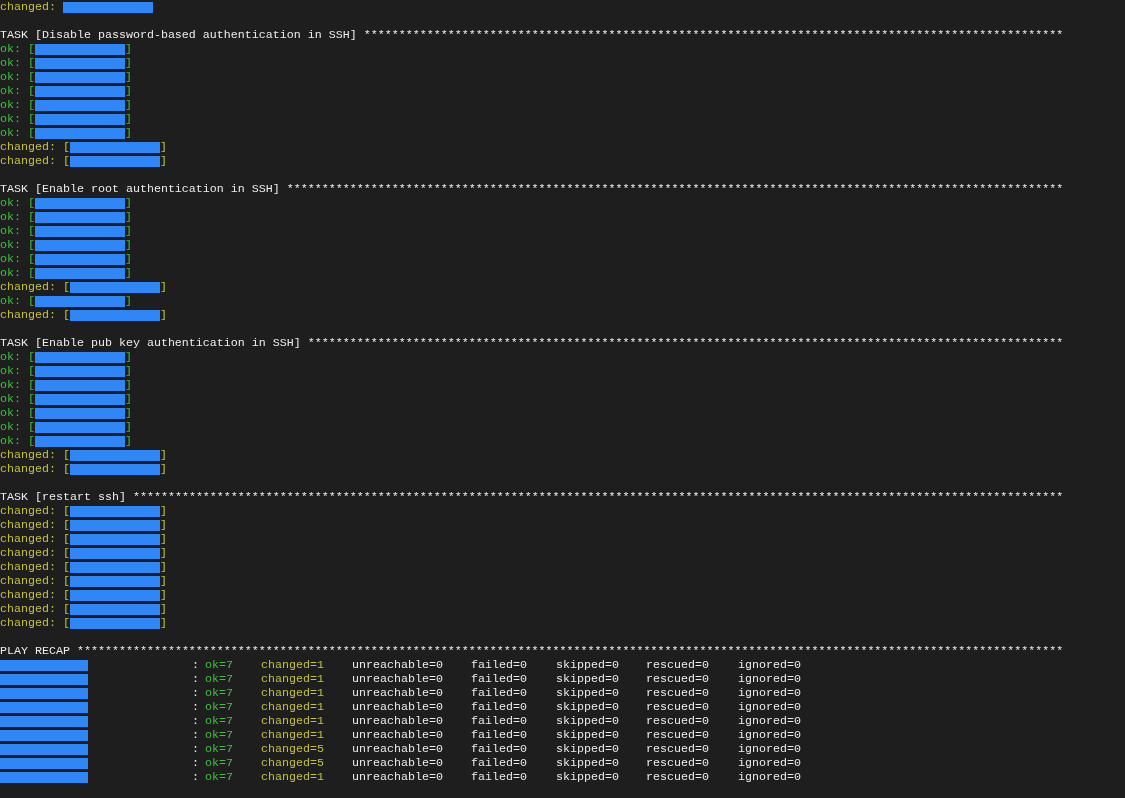  What do you see at coordinates (150, 343) in the screenshot?
I see `task-header: TASK [Enable pub key authentication in SSH]` at bounding box center [150, 343].